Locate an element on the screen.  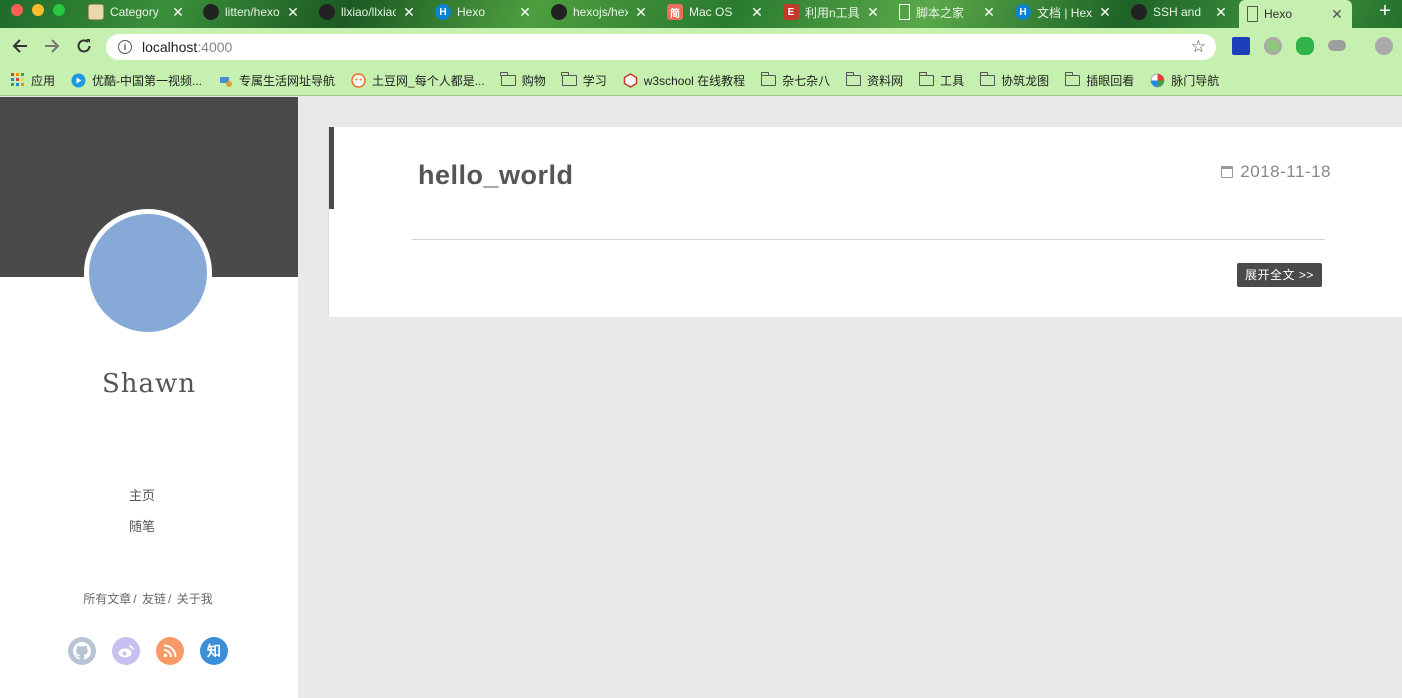
reload-icon is located at coordinates (84, 46).